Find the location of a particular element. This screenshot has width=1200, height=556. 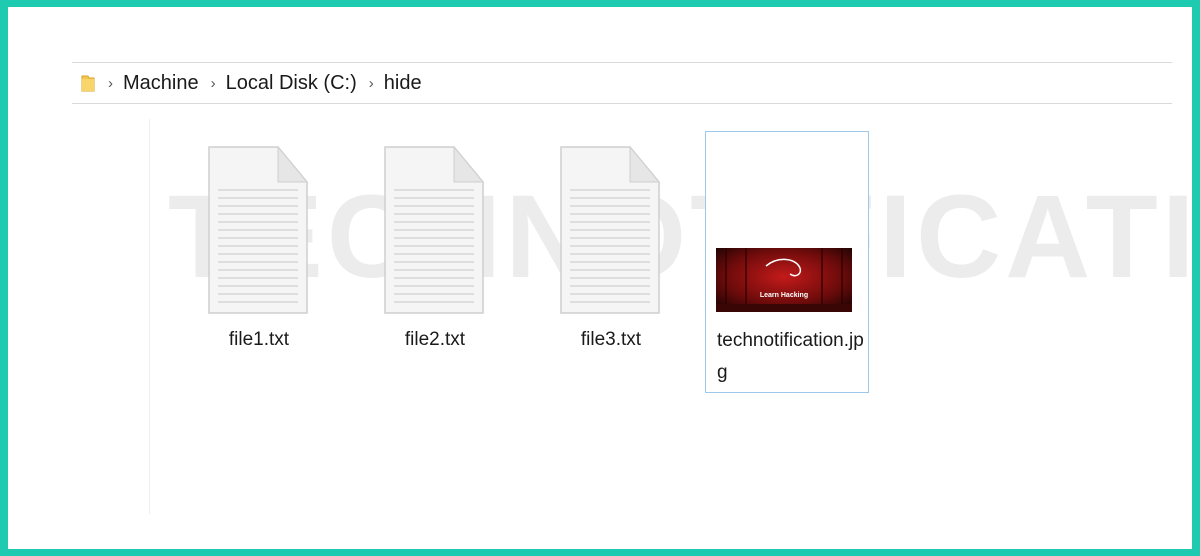

address-bar: › Machine › Local Disk (C:) › hide is located at coordinates (622, 83).